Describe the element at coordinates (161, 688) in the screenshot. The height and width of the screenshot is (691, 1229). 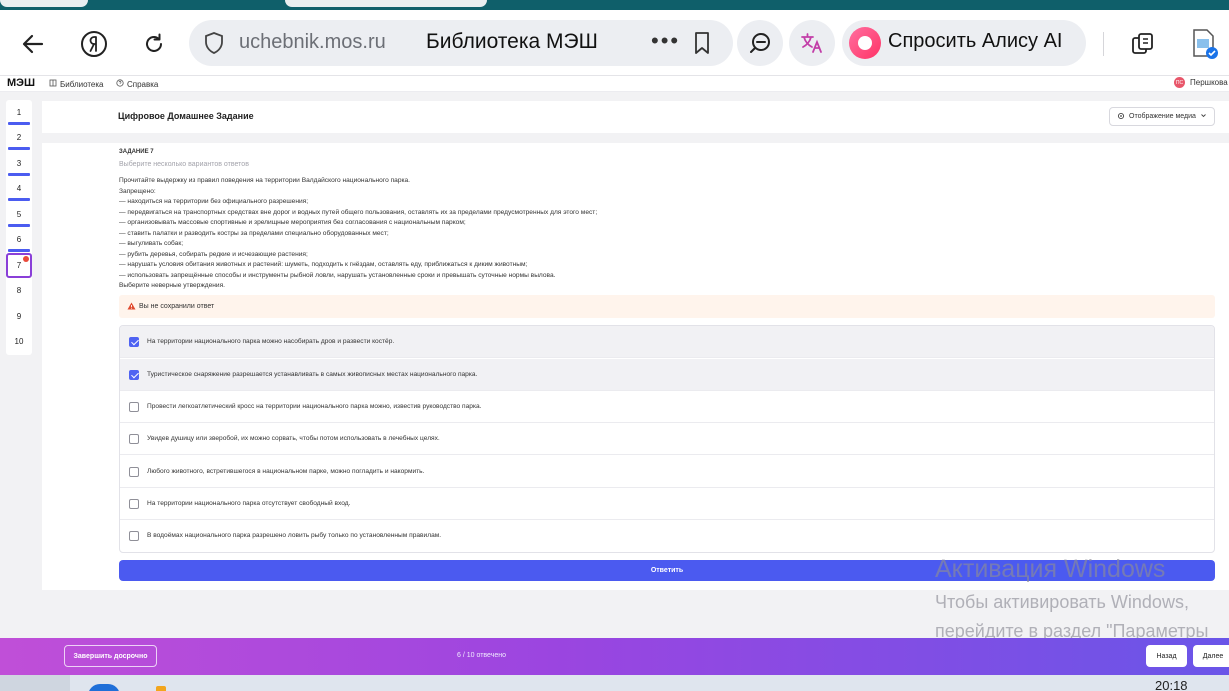
I see `folder-taskbar-icon` at that location.